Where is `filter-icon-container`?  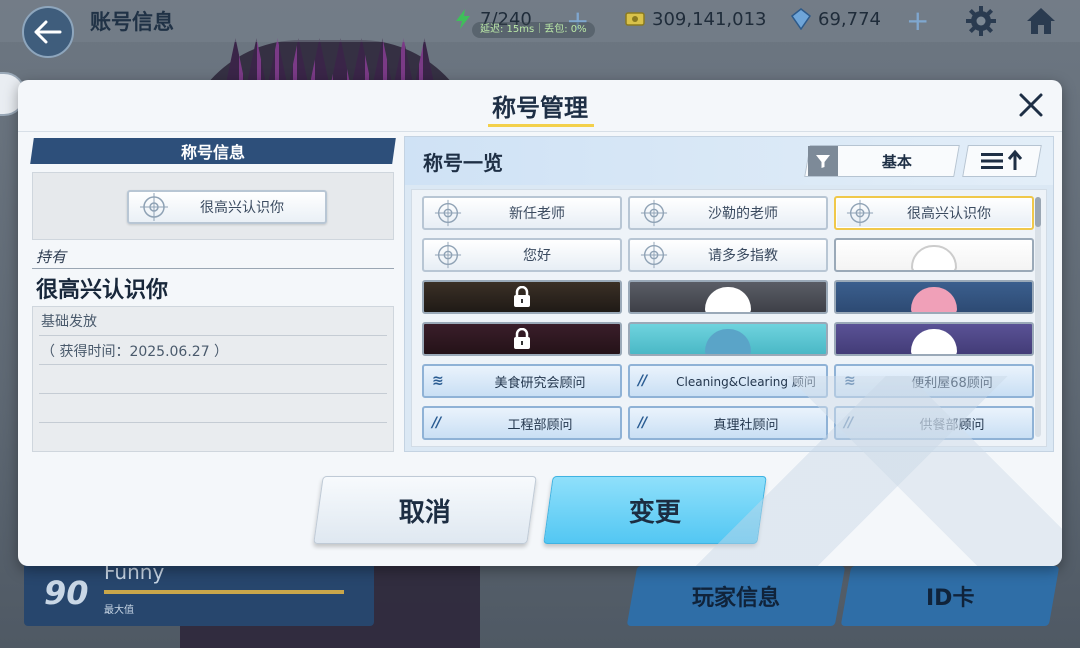 filter-icon-container is located at coordinates (823, 161).